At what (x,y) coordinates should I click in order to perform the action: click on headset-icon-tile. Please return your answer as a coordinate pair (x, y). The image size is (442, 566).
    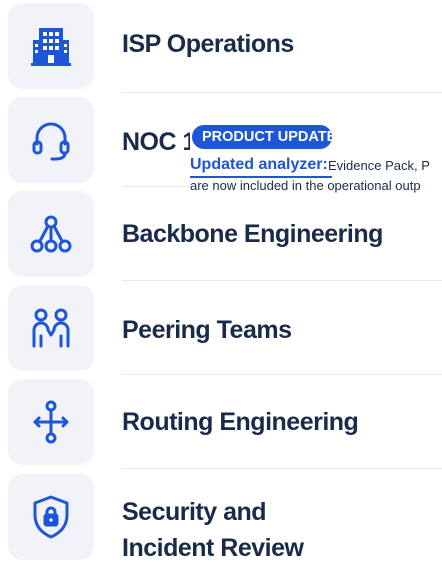
    Looking at the image, I should click on (51, 140).